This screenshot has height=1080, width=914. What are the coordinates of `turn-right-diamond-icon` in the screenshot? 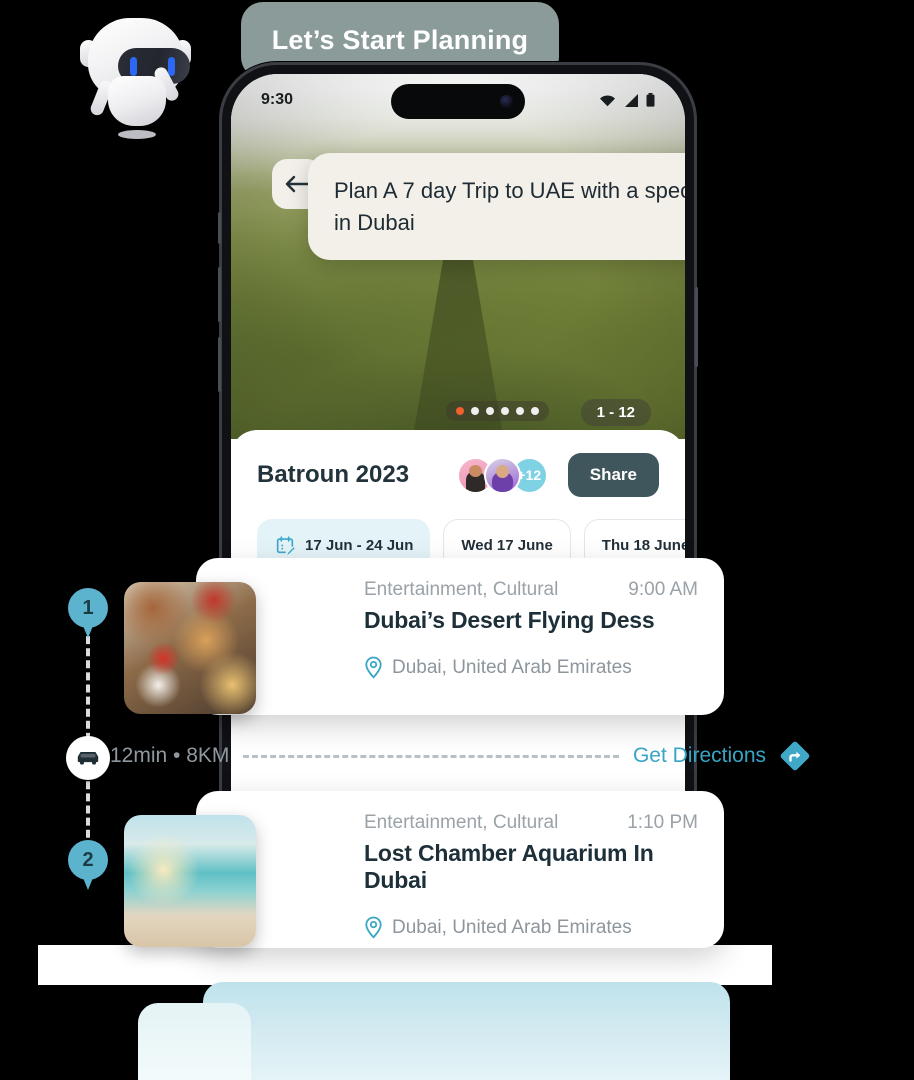 It's located at (795, 756).